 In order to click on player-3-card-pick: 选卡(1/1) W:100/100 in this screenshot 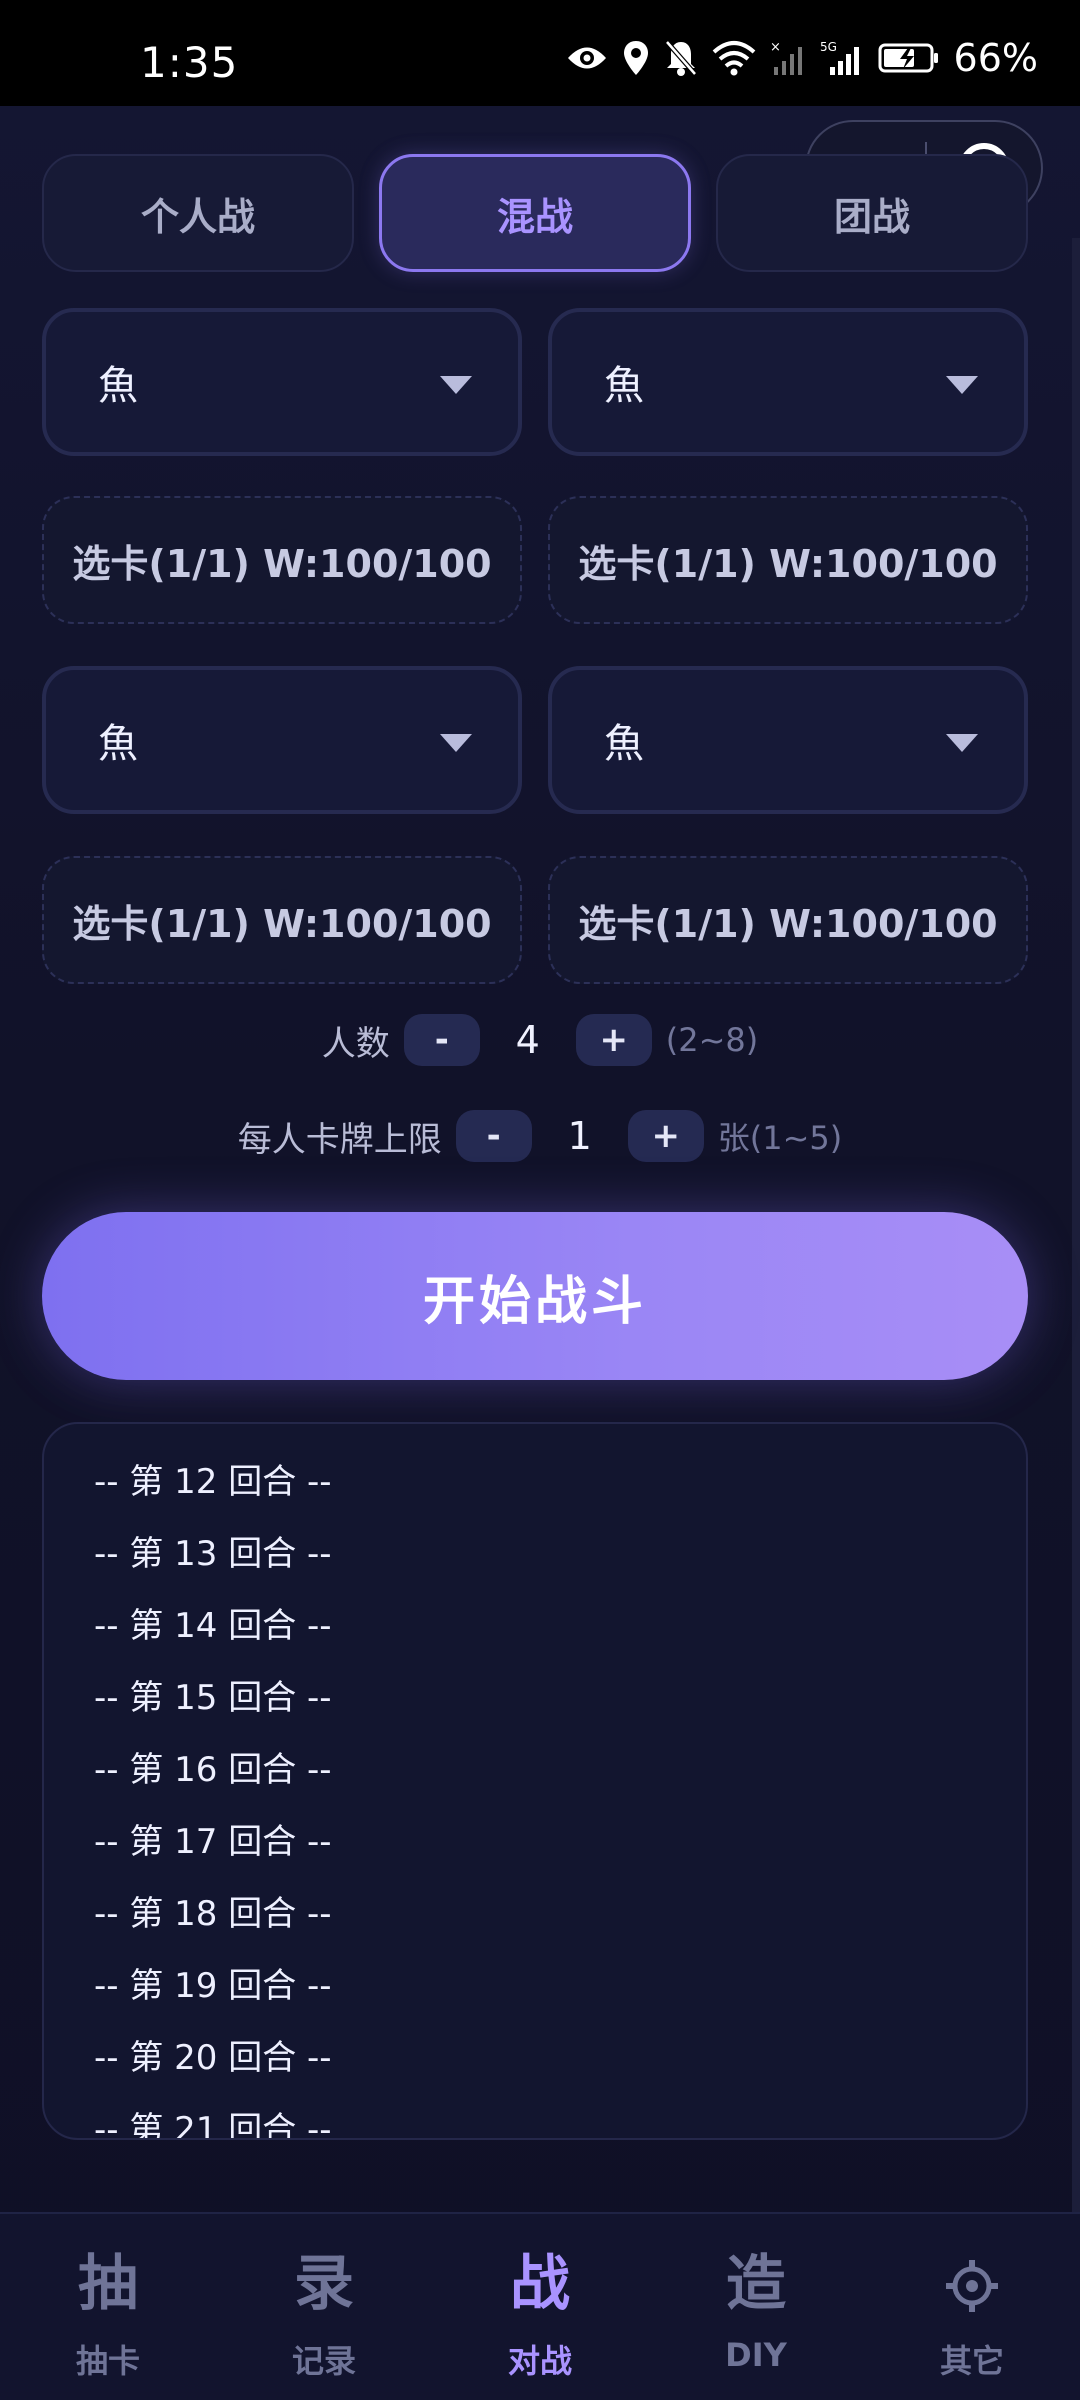, I will do `click(282, 920)`.